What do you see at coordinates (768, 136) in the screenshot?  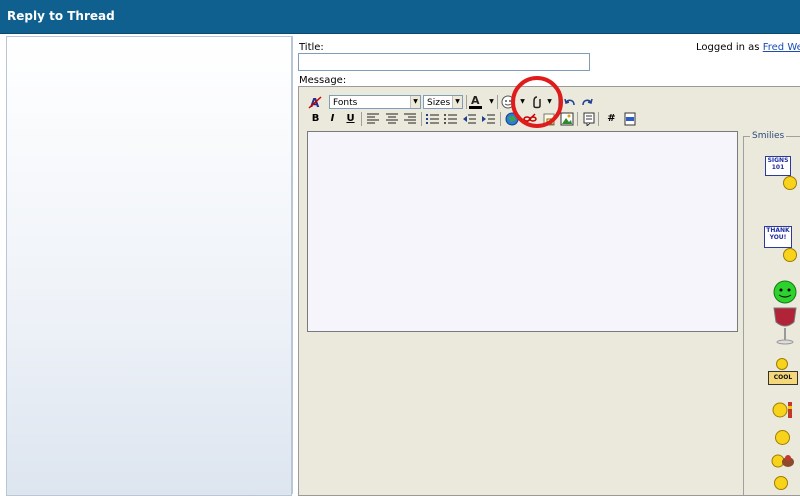 I see `smilies-label: Smilies` at bounding box center [768, 136].